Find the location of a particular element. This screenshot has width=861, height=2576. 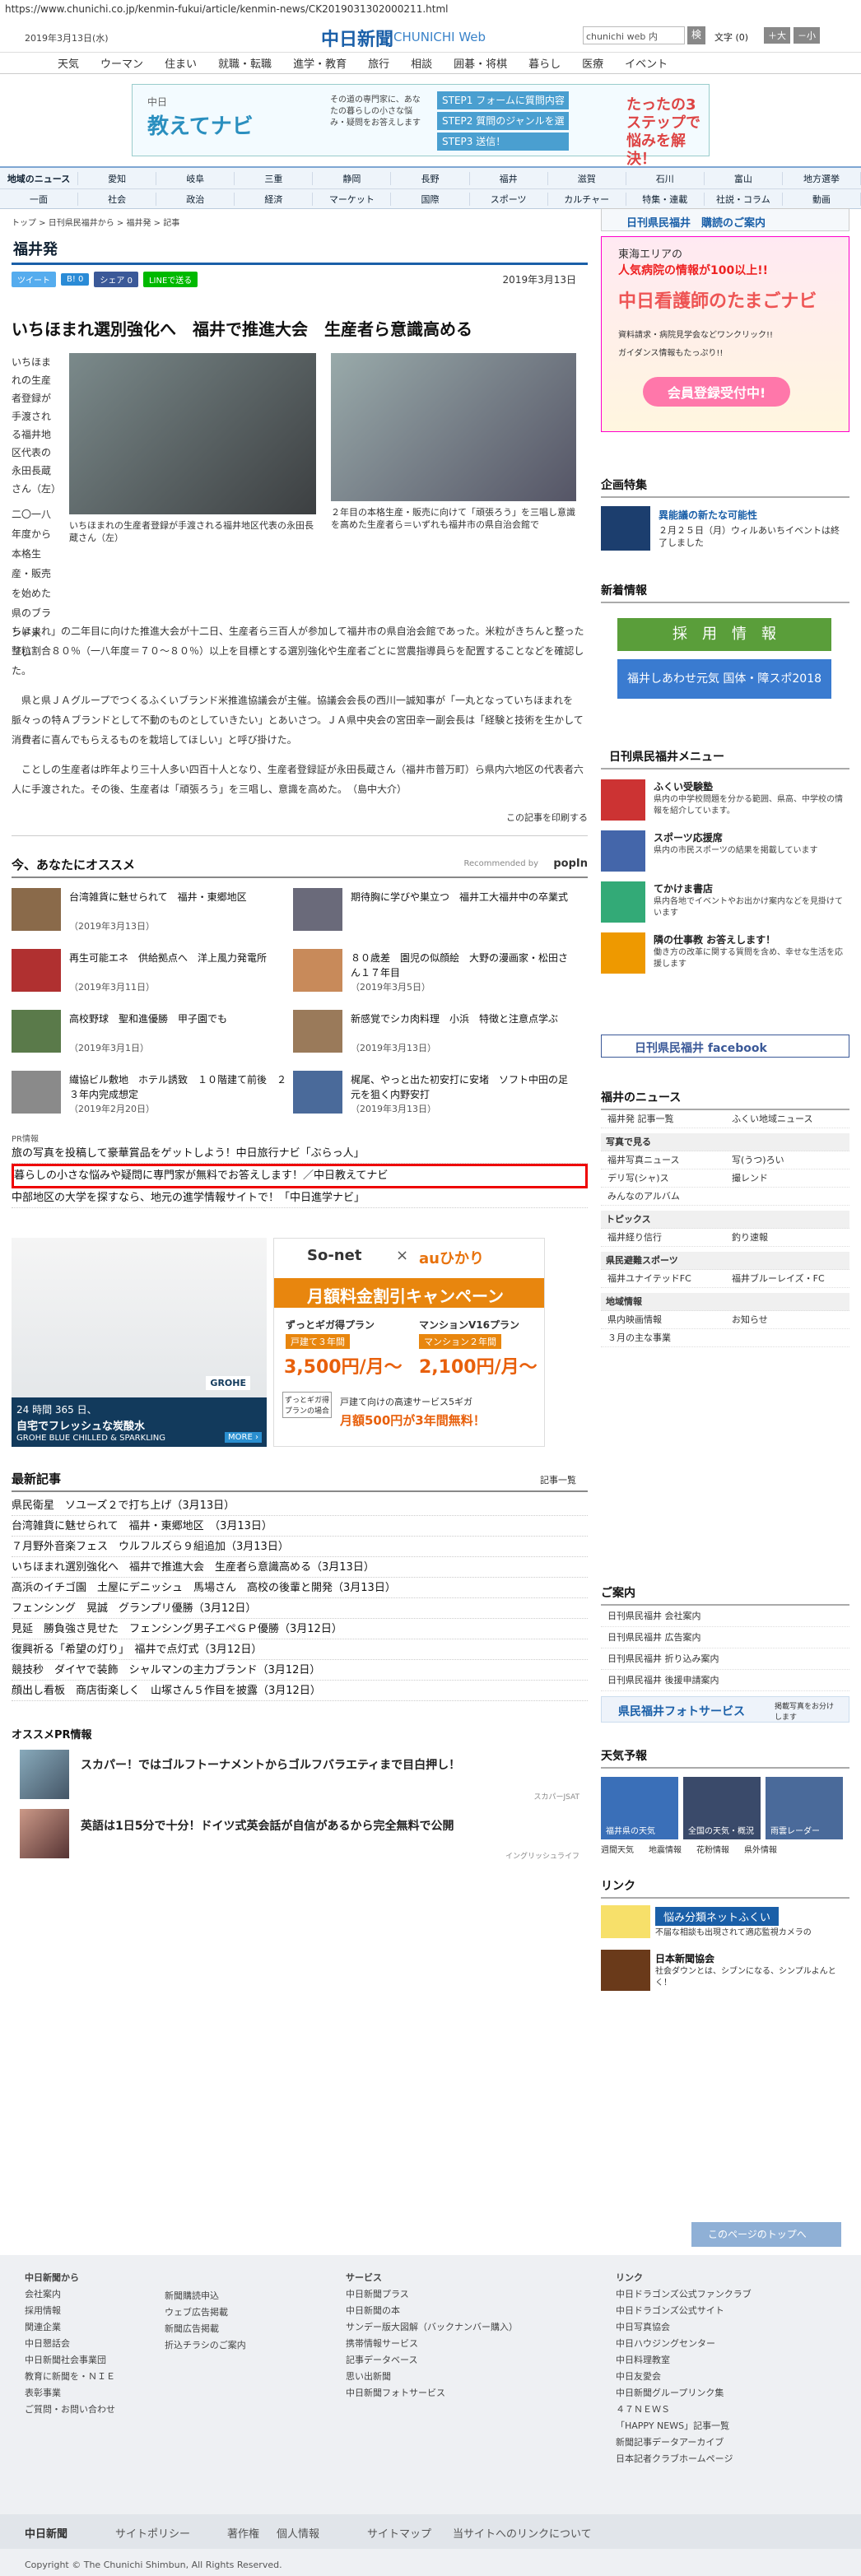

catnav-item: 住まい is located at coordinates (181, 63).